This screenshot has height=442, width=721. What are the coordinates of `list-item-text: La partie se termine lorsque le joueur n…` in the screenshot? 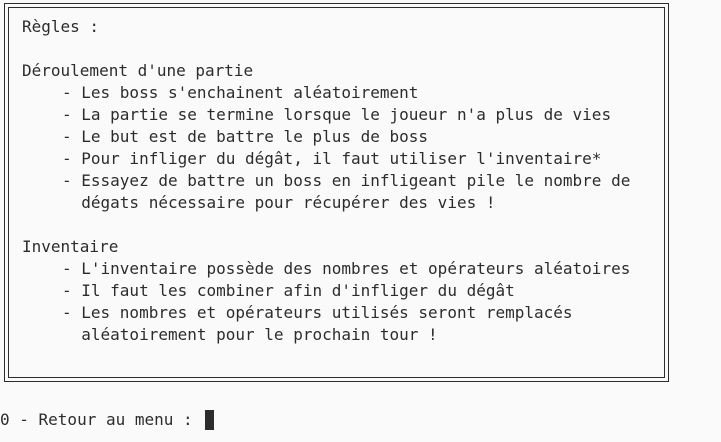 It's located at (346, 114).